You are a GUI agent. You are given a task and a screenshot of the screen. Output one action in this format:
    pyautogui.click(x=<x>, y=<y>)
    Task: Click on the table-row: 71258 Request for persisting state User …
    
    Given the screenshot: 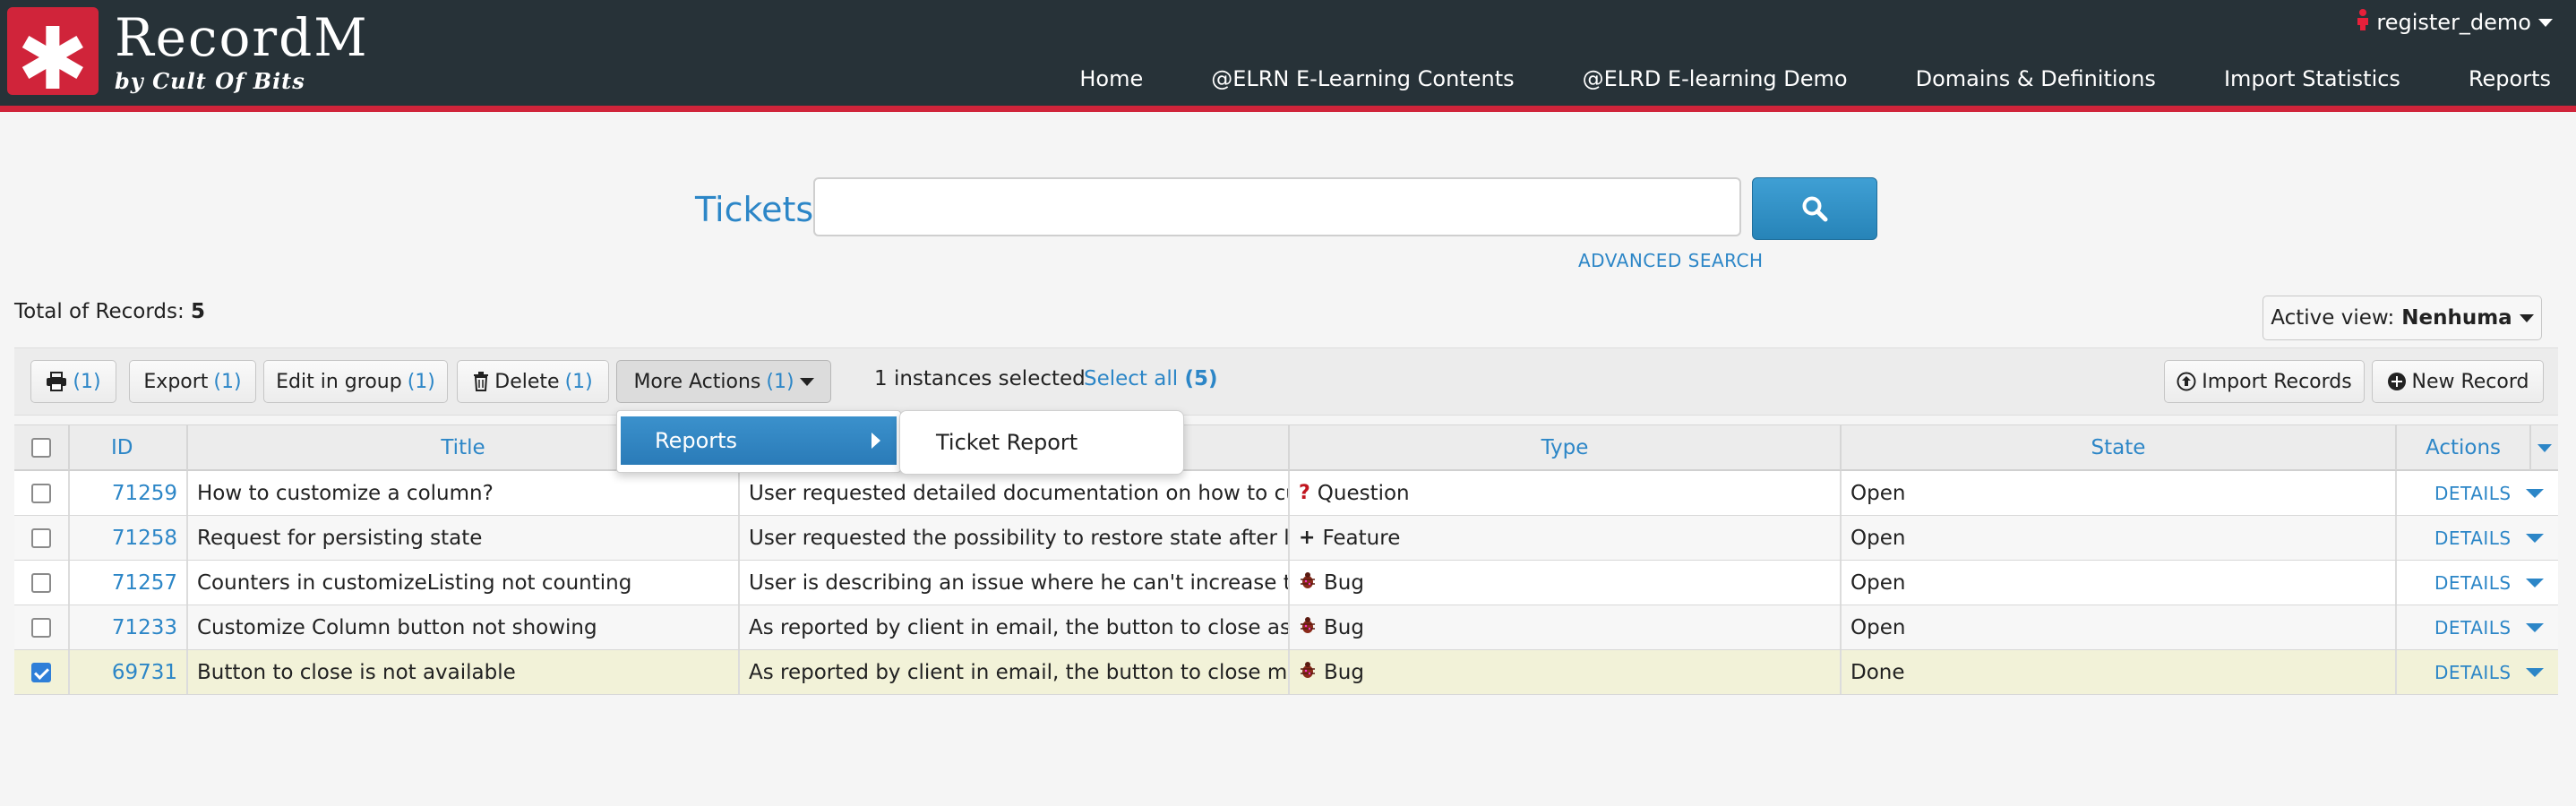 What is the action you would take?
    pyautogui.click(x=1286, y=538)
    